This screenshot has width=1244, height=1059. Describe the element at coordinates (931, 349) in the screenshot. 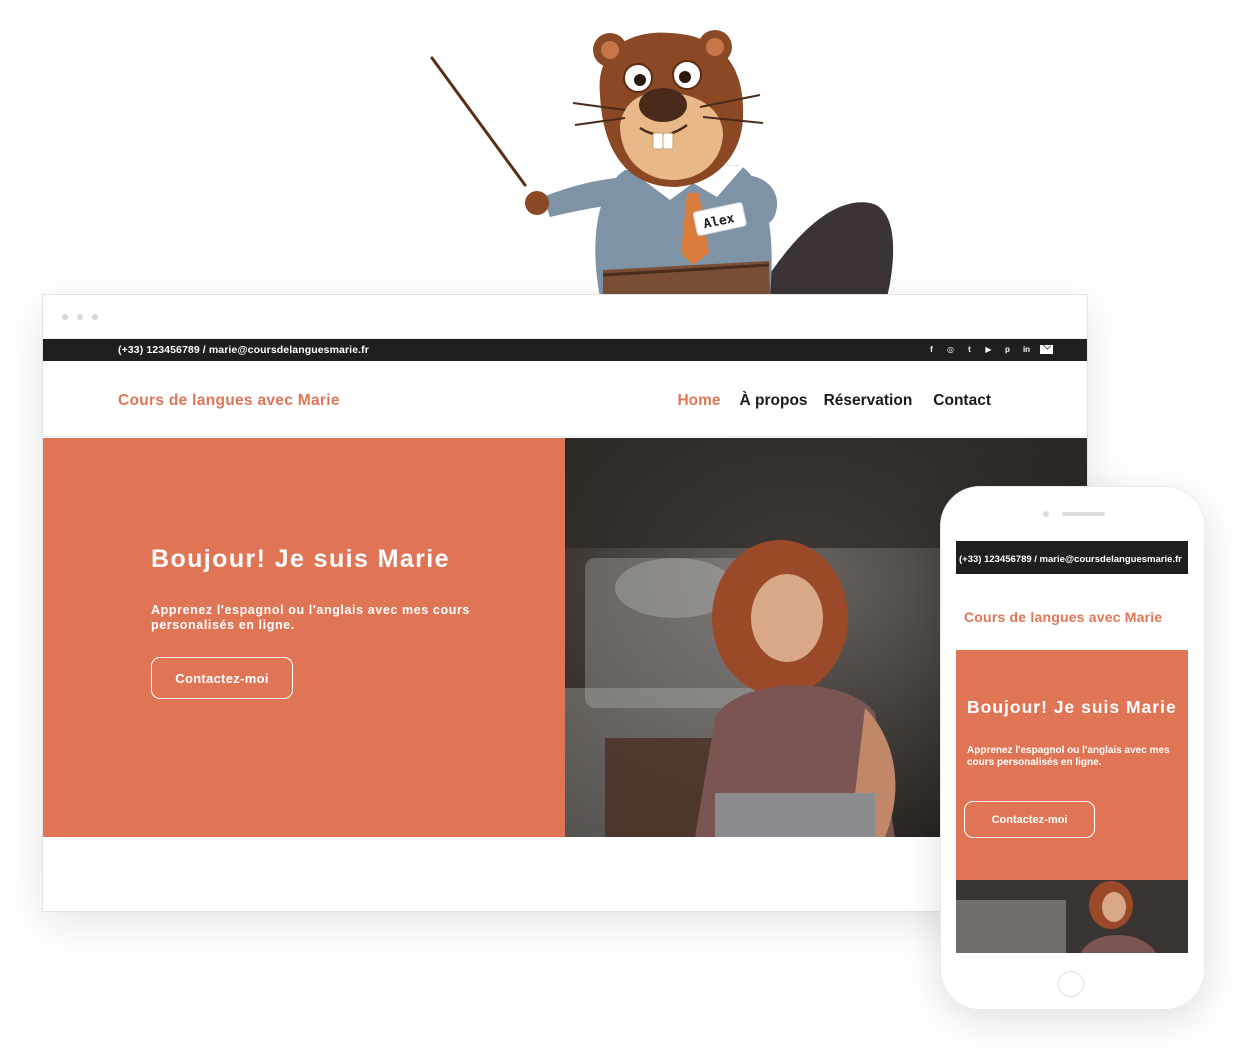

I see `facebook-icon: f` at that location.